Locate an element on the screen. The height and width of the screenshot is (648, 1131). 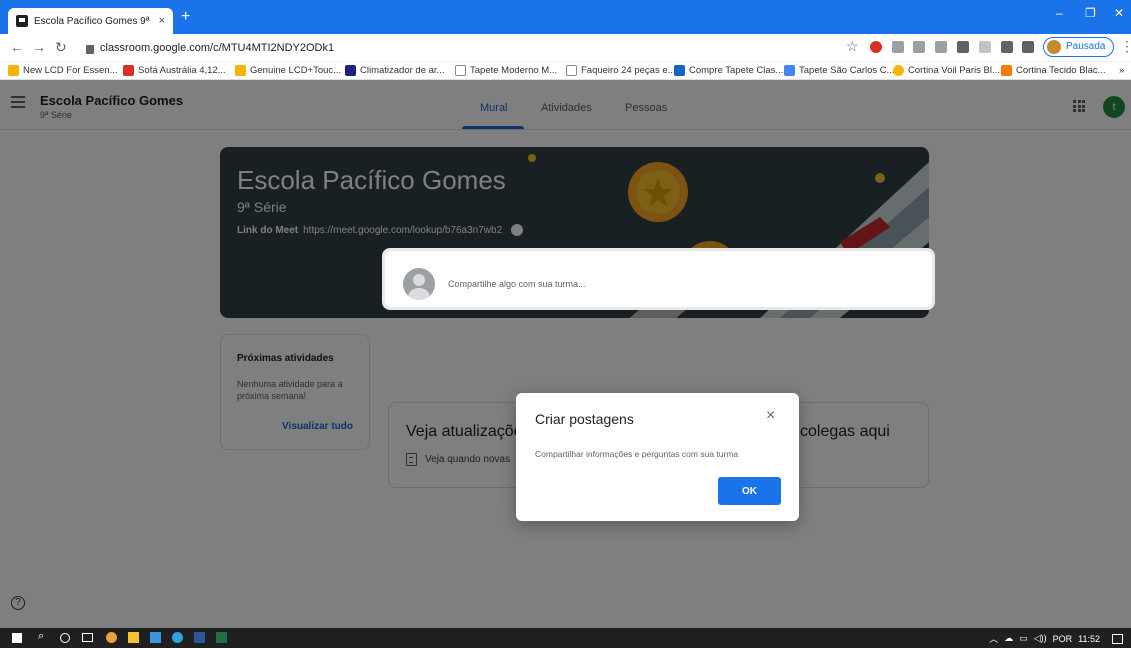
profile-button: Pausada is located at coordinates (1079, 47).